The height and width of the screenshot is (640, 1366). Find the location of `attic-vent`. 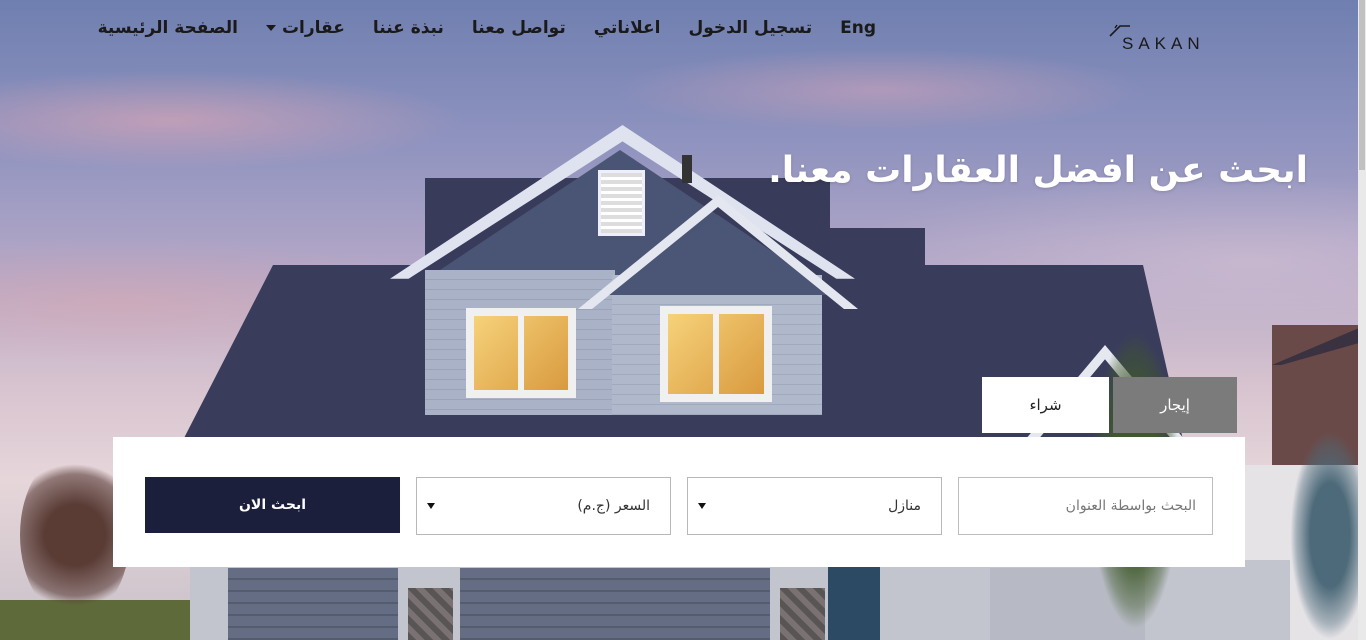

attic-vent is located at coordinates (621, 203).